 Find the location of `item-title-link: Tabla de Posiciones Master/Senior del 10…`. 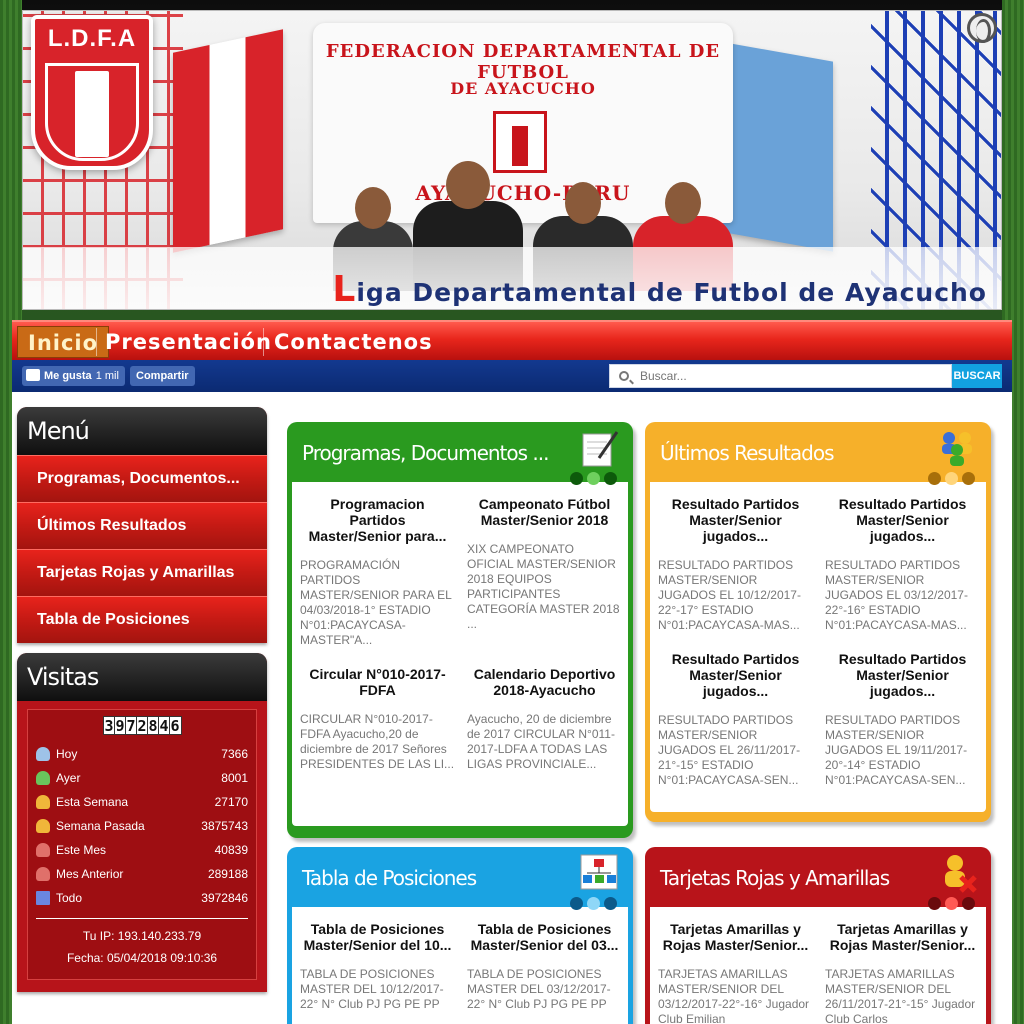

item-title-link: Tabla de Posiciones Master/Senior del 10… is located at coordinates (377, 937).